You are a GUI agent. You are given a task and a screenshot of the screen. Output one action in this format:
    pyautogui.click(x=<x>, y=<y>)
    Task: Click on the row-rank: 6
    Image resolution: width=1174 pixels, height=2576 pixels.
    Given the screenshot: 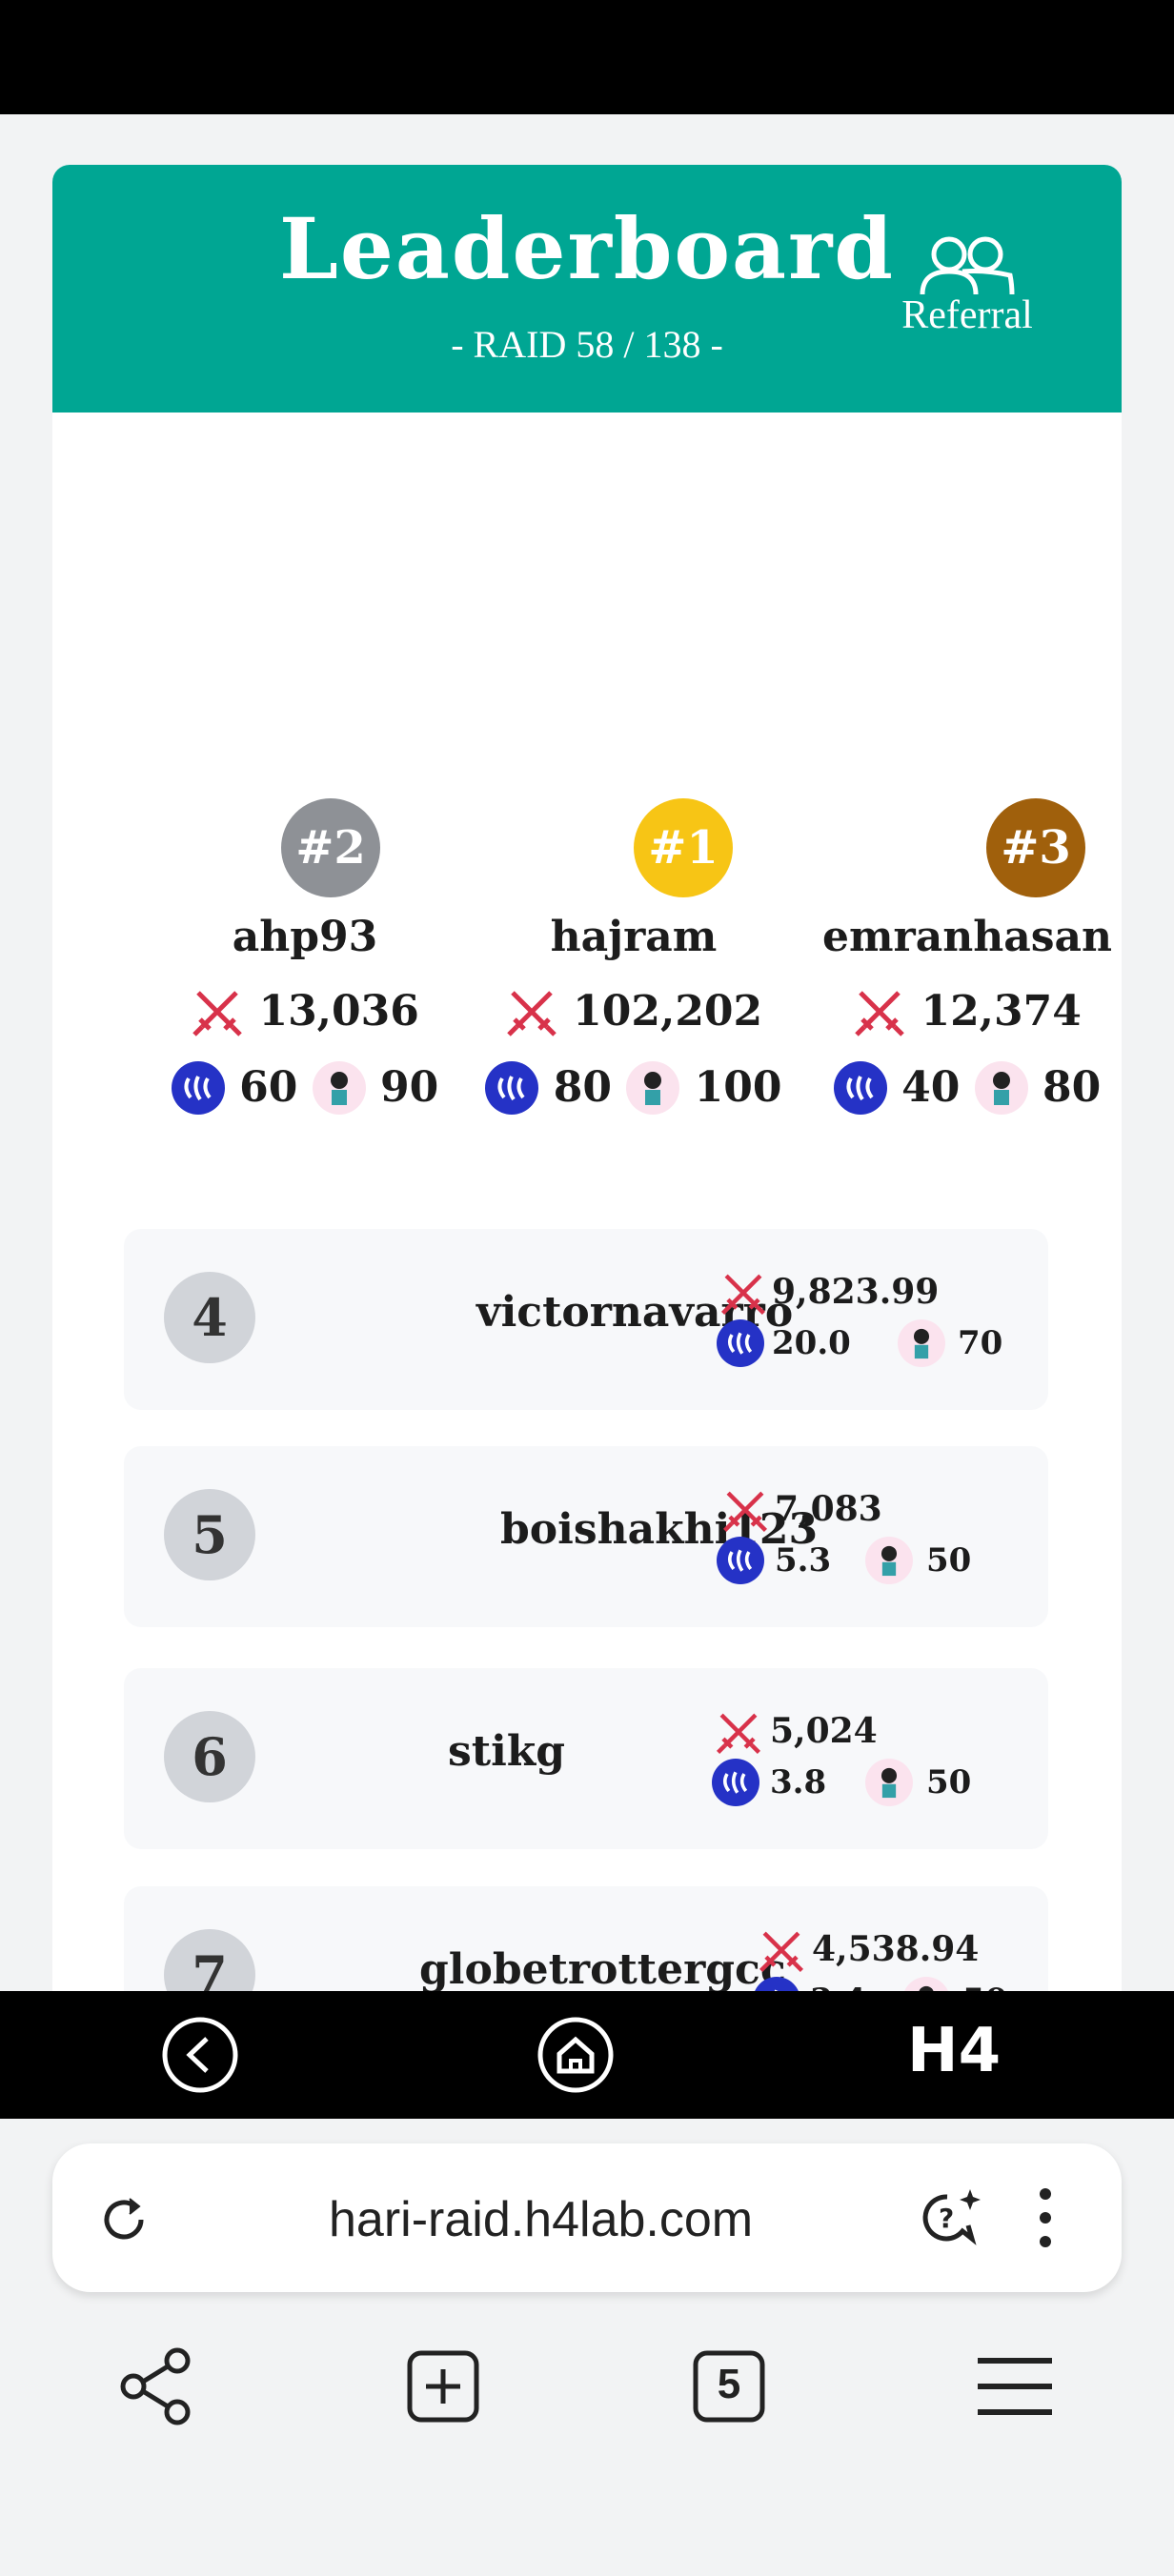 What is the action you would take?
    pyautogui.click(x=209, y=1757)
    